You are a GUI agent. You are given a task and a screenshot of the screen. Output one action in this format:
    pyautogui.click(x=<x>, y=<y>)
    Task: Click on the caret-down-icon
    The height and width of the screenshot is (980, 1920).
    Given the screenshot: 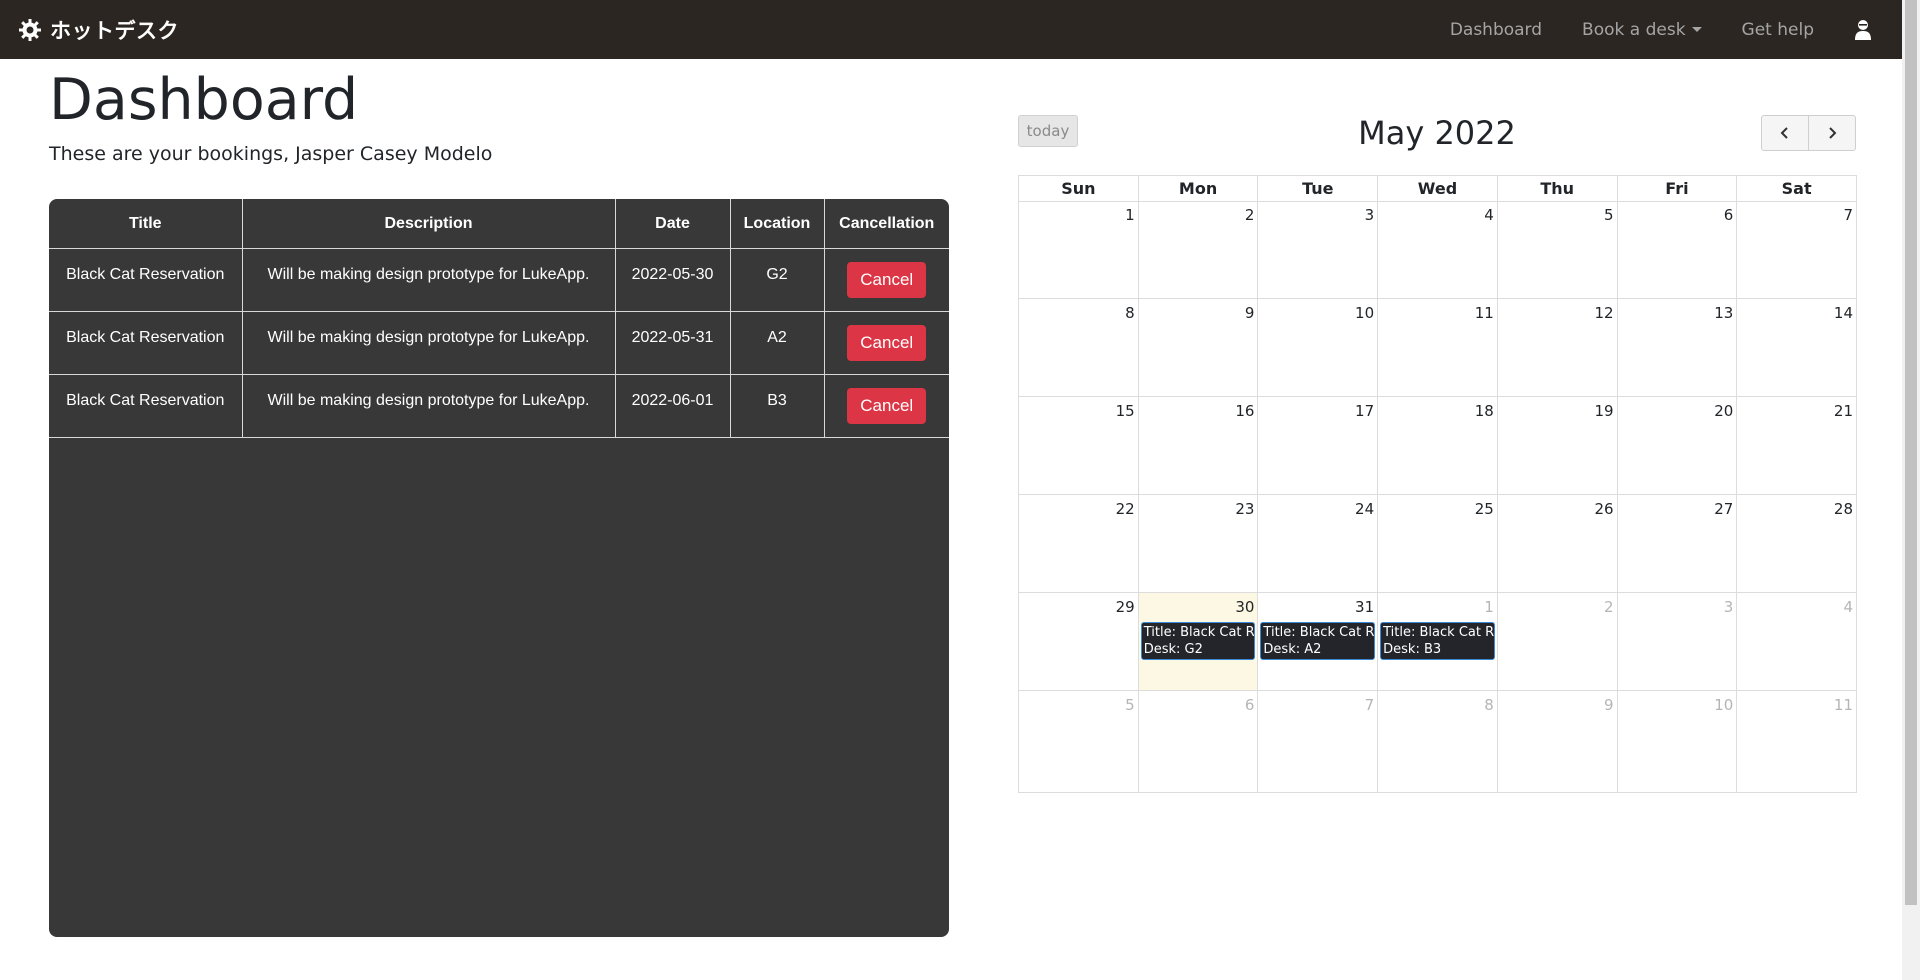 What is the action you would take?
    pyautogui.click(x=1696, y=29)
    